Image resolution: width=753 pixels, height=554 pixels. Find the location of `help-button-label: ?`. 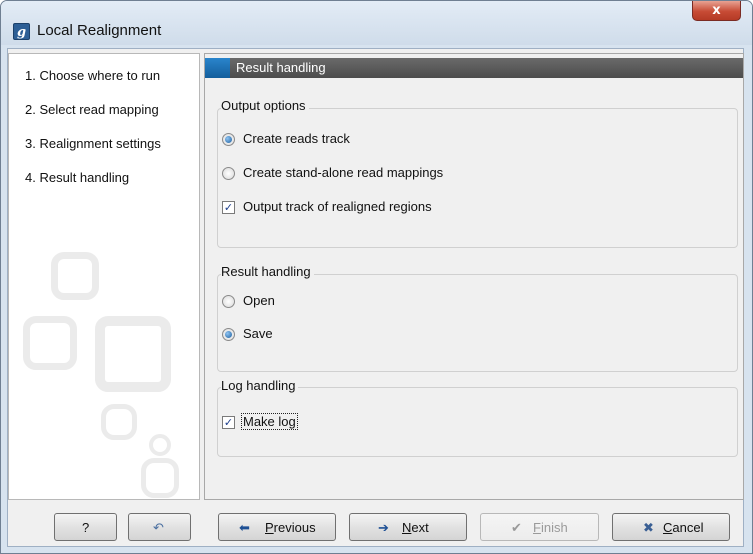

help-button-label: ? is located at coordinates (86, 527).